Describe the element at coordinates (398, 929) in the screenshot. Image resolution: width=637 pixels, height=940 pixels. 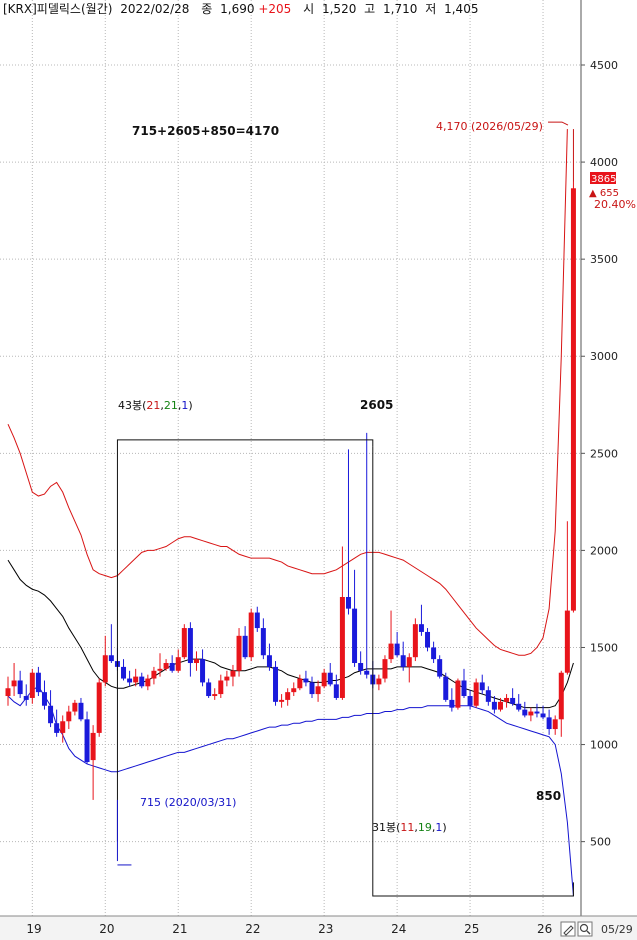
I see `x-tick-label: 24` at that location.